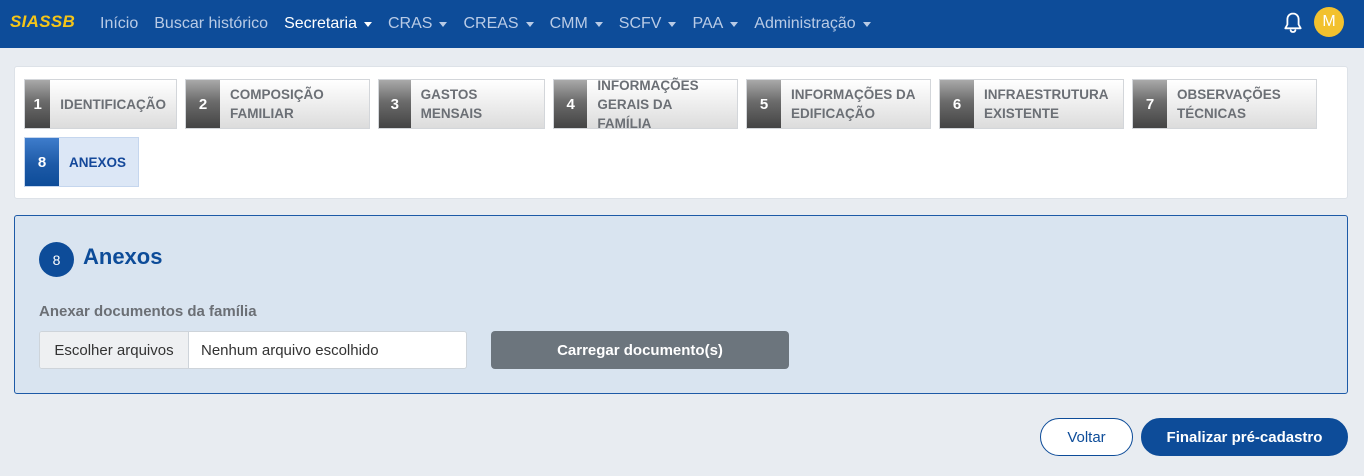 This screenshot has width=1364, height=476. What do you see at coordinates (640, 350) in the screenshot?
I see `upload-documents-button: Carregar documento(s)` at bounding box center [640, 350].